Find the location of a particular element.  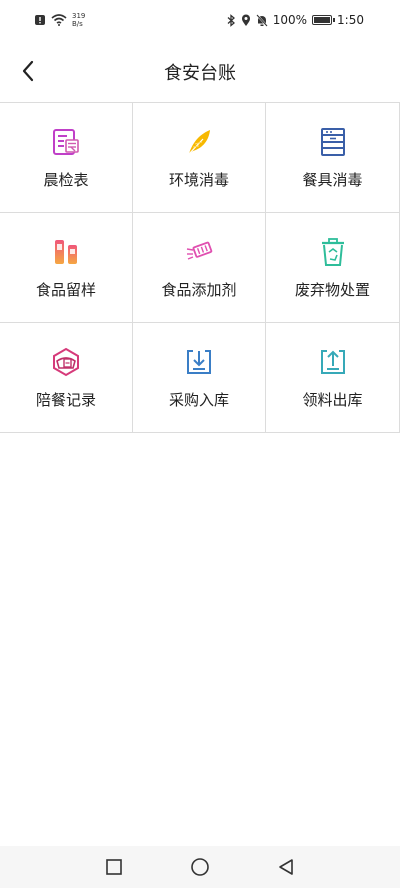

notification-icon is located at coordinates (40, 20).